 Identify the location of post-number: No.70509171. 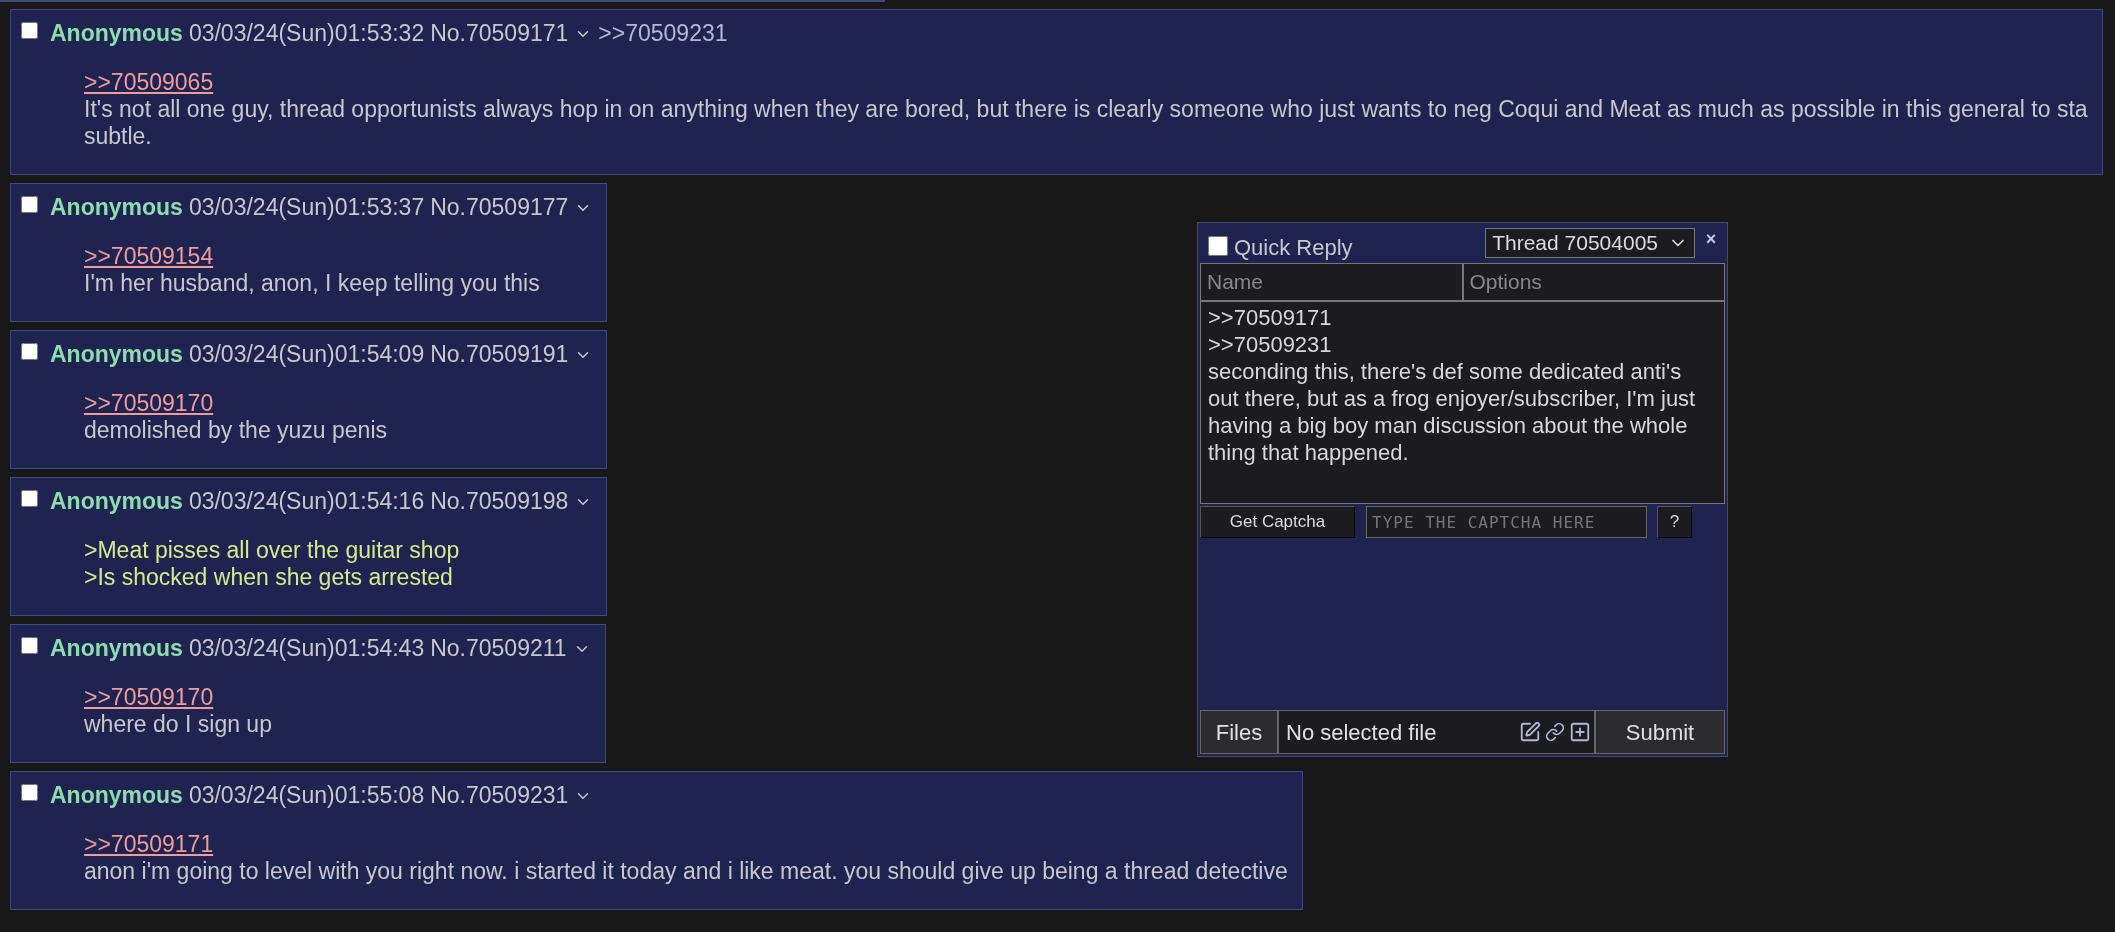
(499, 33).